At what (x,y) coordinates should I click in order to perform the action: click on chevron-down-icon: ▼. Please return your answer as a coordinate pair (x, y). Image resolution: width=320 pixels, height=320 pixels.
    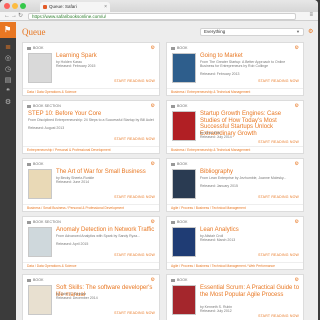
    Looking at the image, I should click on (298, 31).